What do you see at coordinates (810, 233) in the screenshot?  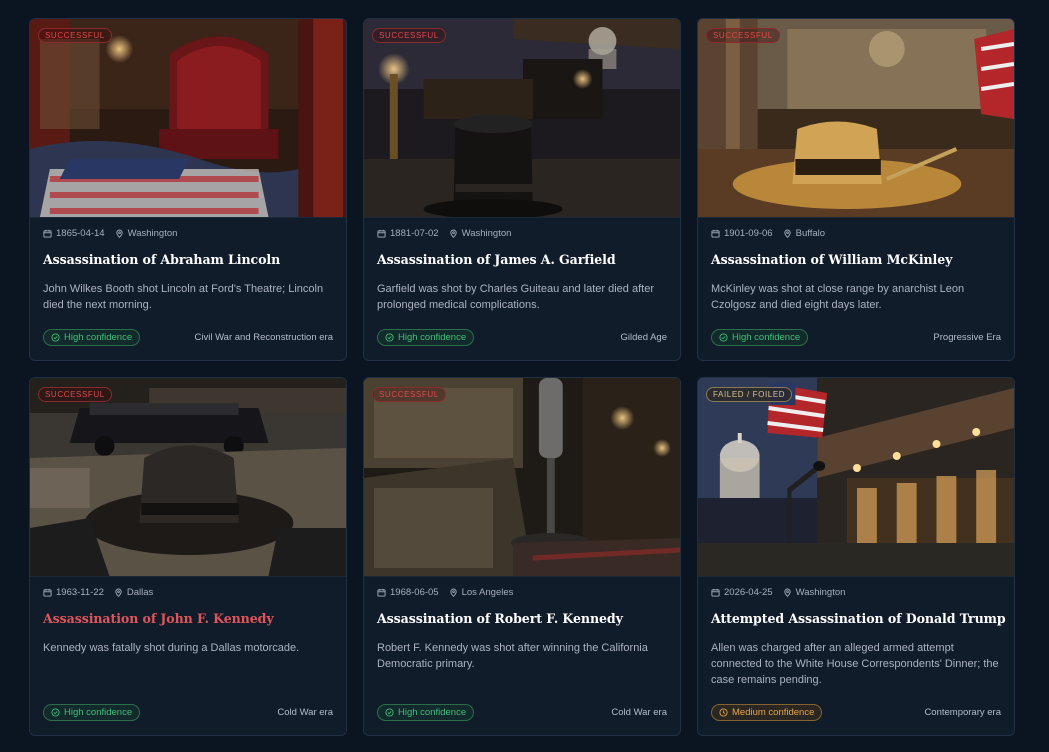 I see `event-location: Buffalo` at bounding box center [810, 233].